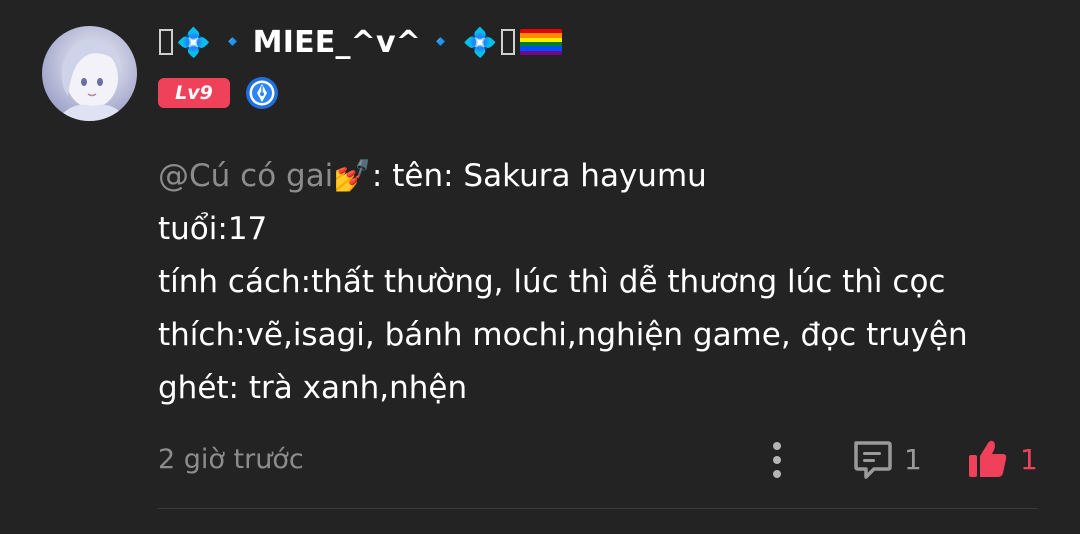 This screenshot has height=534, width=1080. I want to click on user-avatar, so click(89, 73).